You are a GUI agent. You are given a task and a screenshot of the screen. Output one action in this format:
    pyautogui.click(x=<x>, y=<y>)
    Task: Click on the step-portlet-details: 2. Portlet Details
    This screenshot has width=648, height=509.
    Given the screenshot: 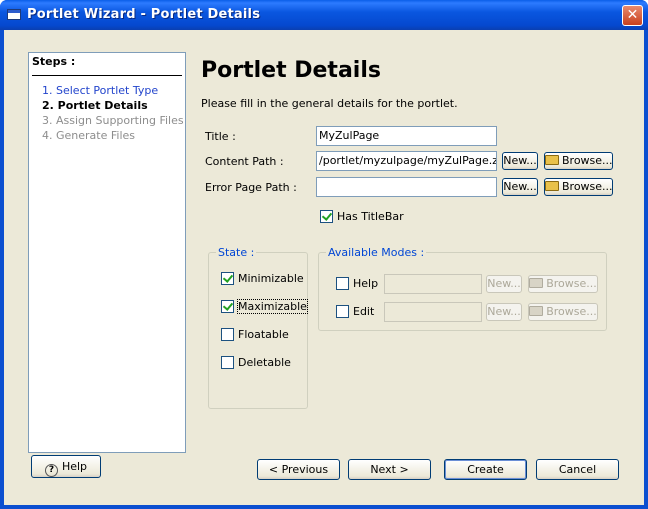 What is the action you would take?
    pyautogui.click(x=95, y=105)
    